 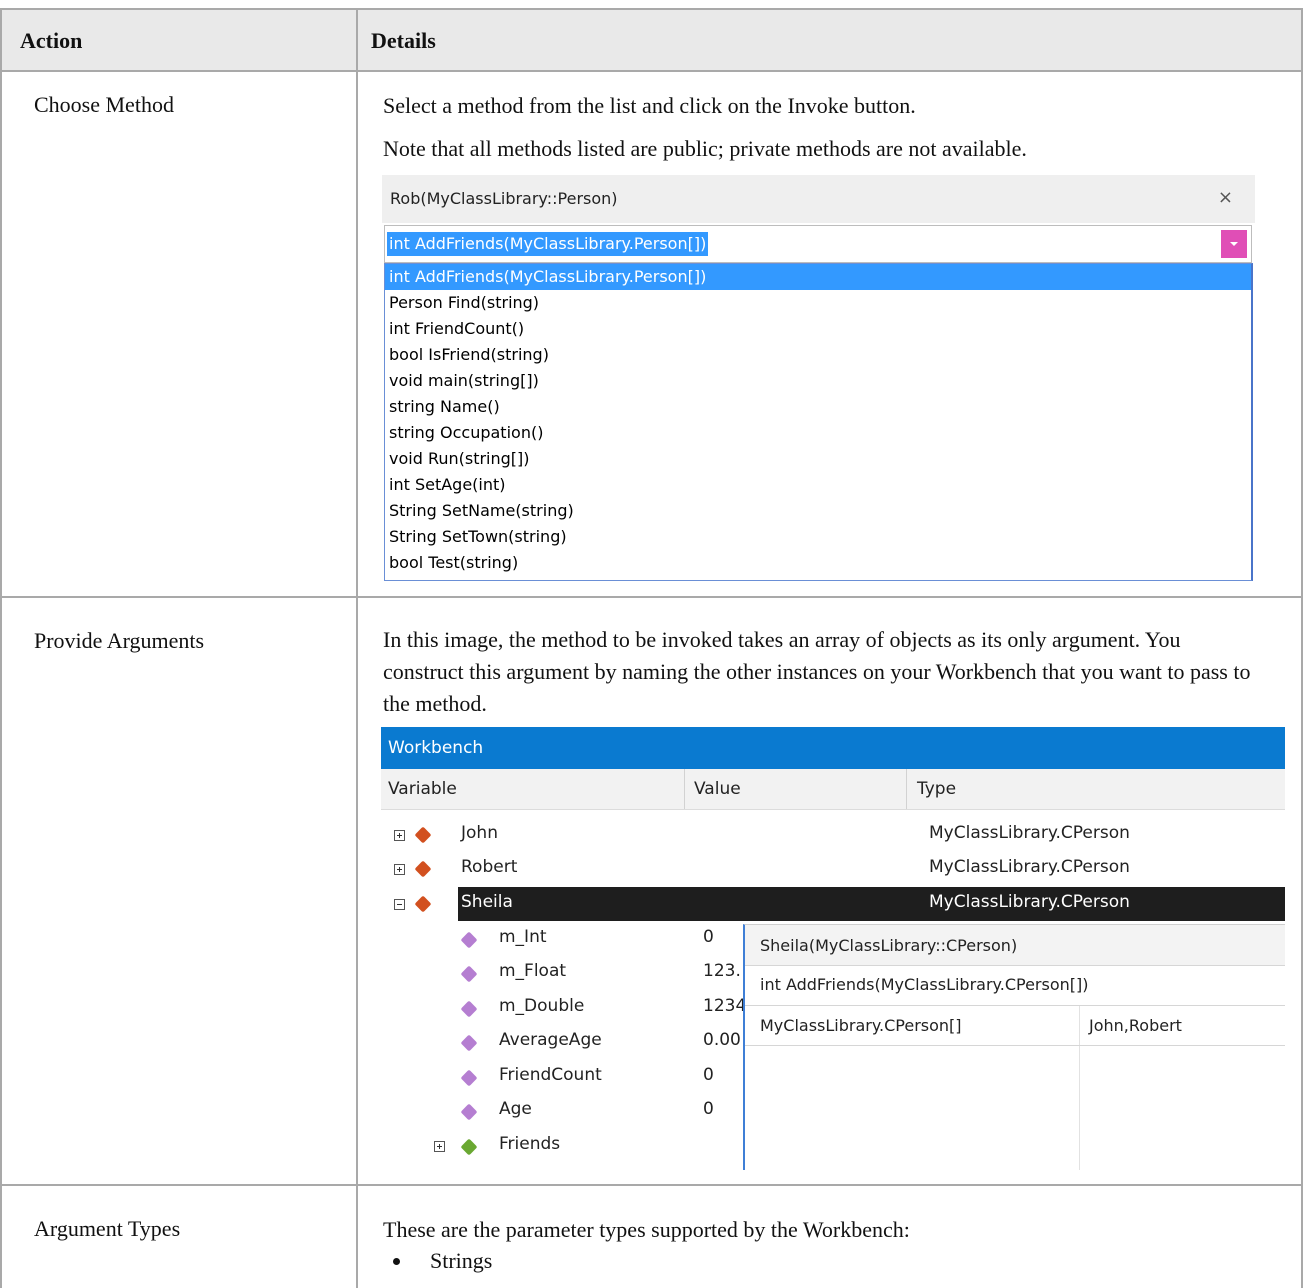 What do you see at coordinates (487, 902) in the screenshot?
I see `instance-name: Sheila` at bounding box center [487, 902].